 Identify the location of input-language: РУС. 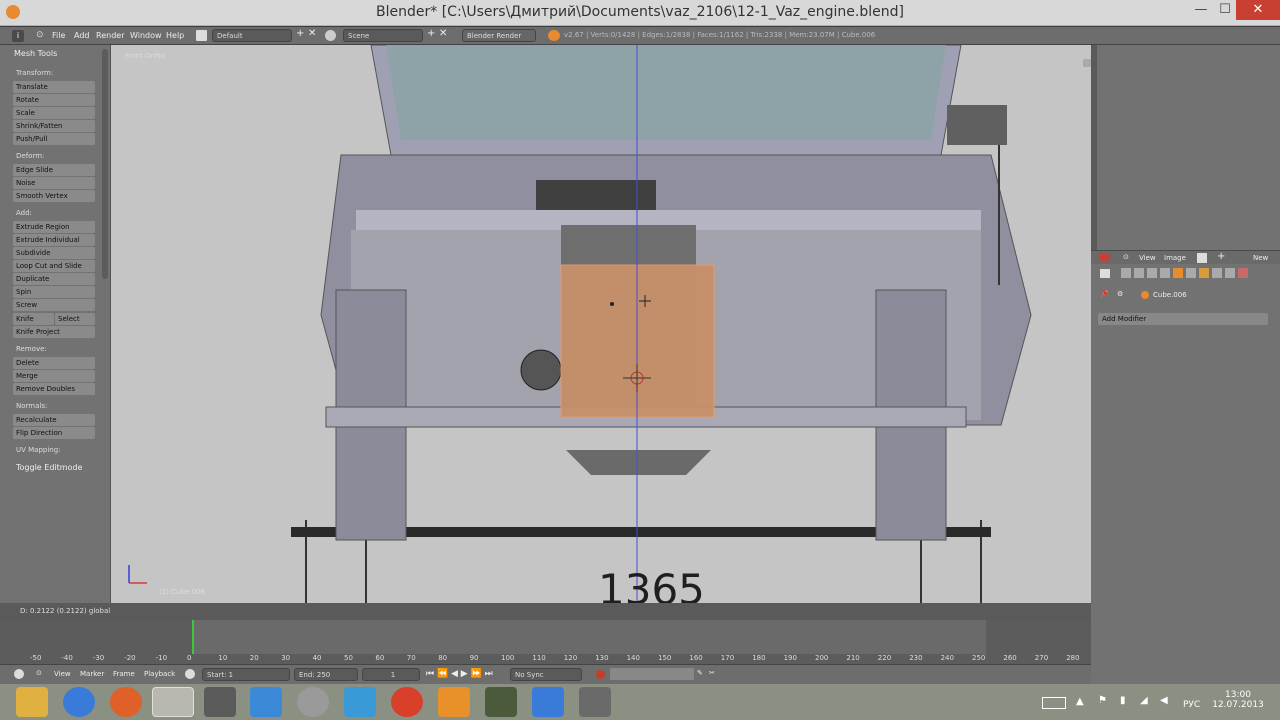
(1191, 705).